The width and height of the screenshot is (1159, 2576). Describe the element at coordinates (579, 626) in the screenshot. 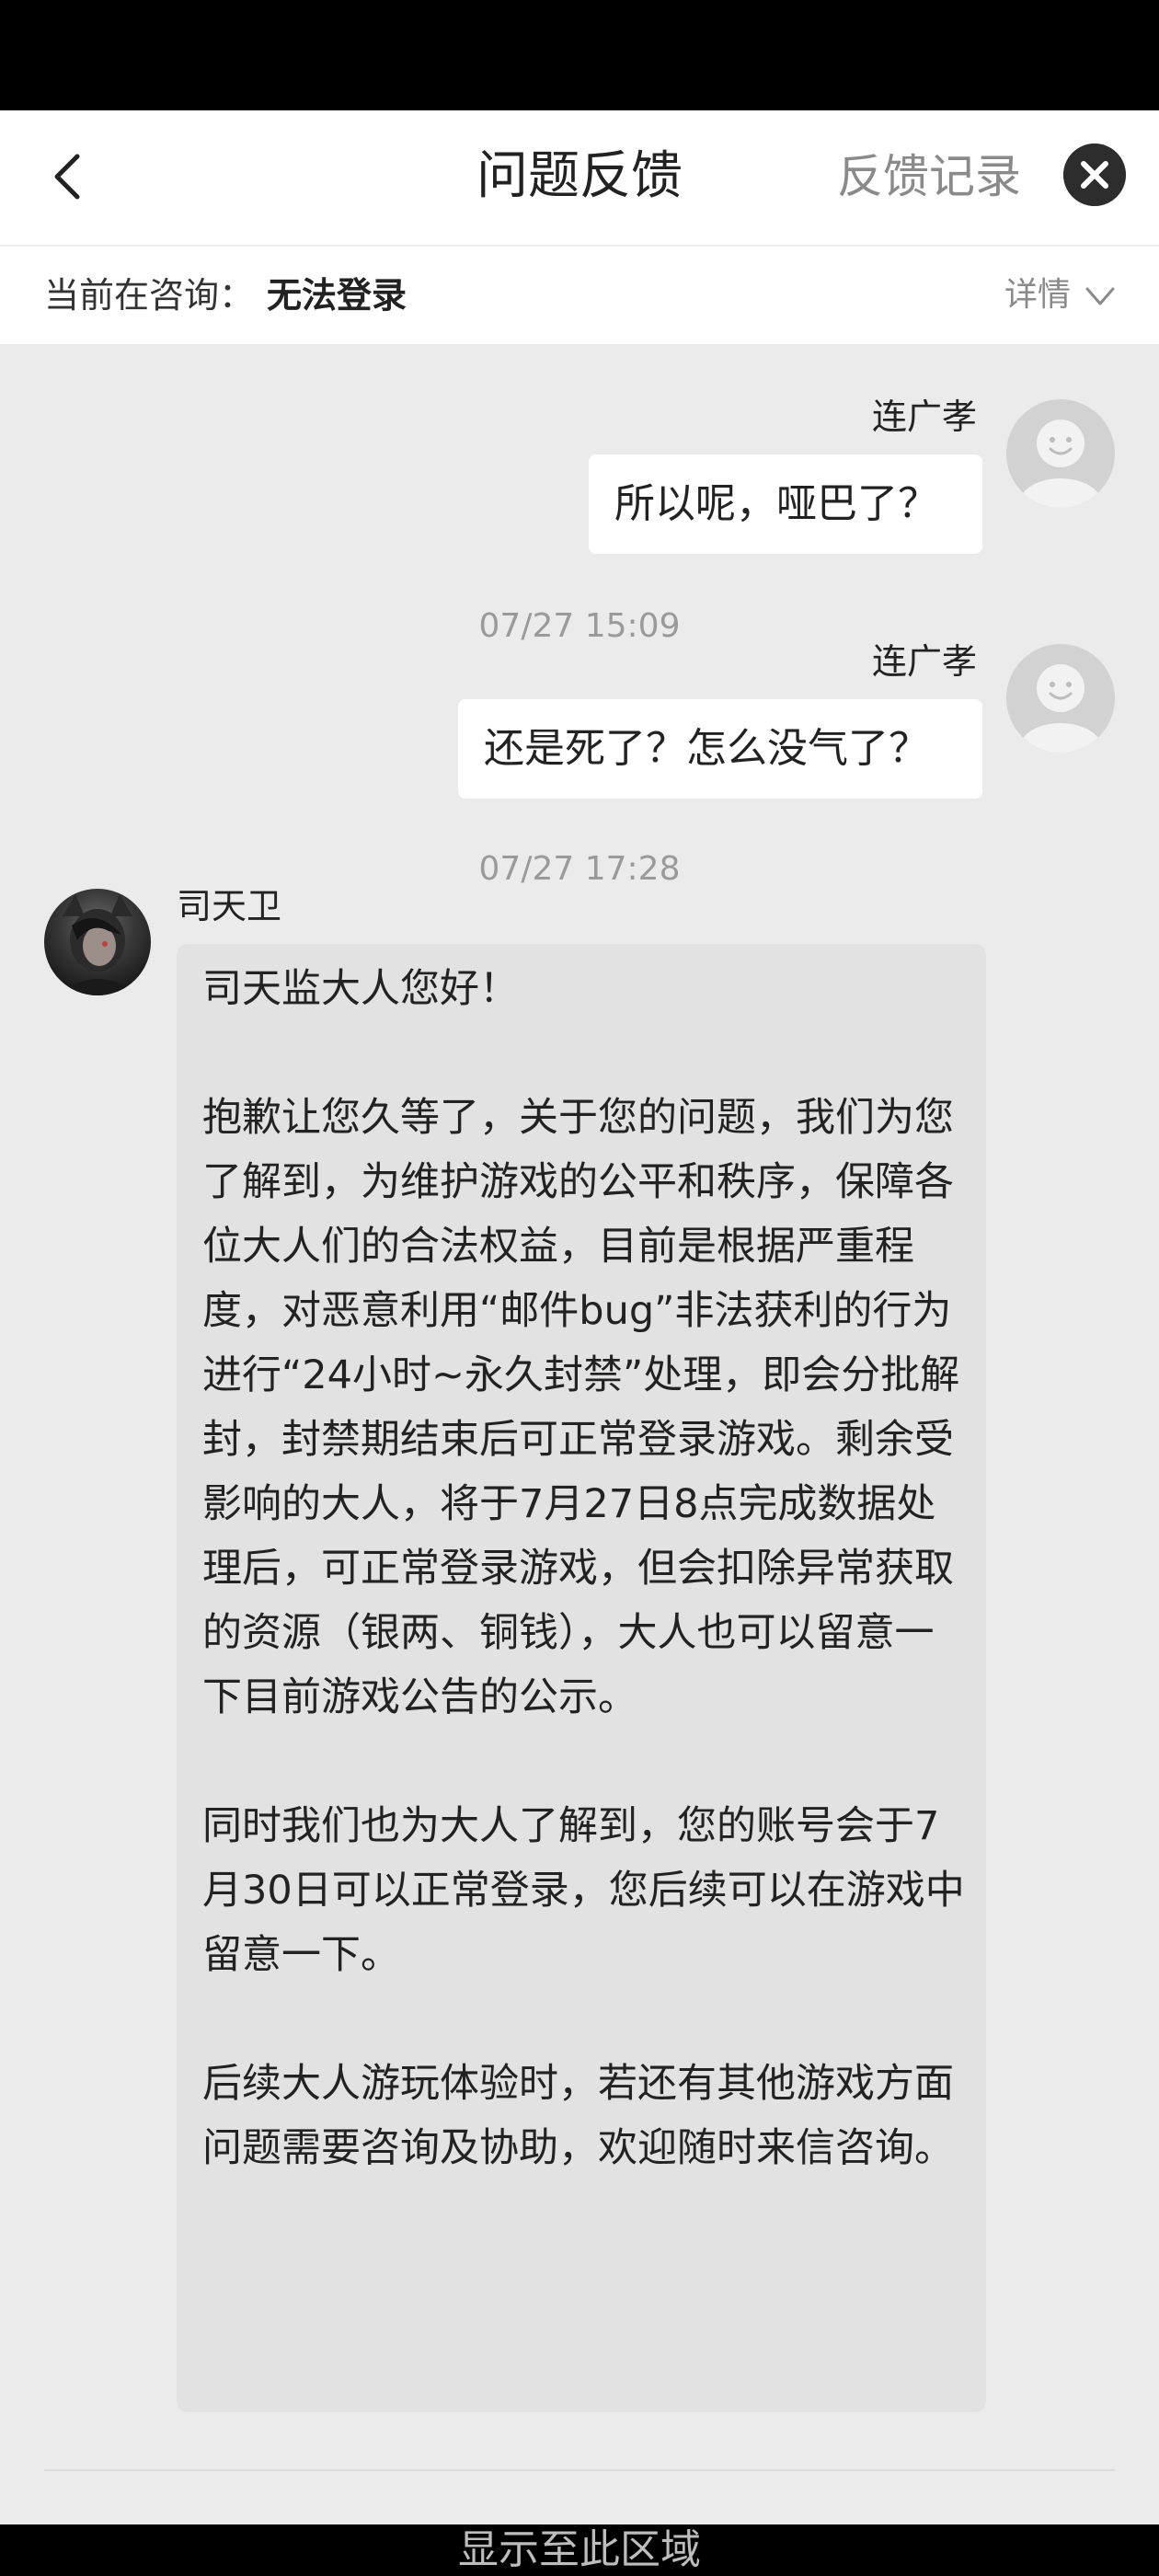

I see `message-timestamp: 07/27 15:09` at that location.